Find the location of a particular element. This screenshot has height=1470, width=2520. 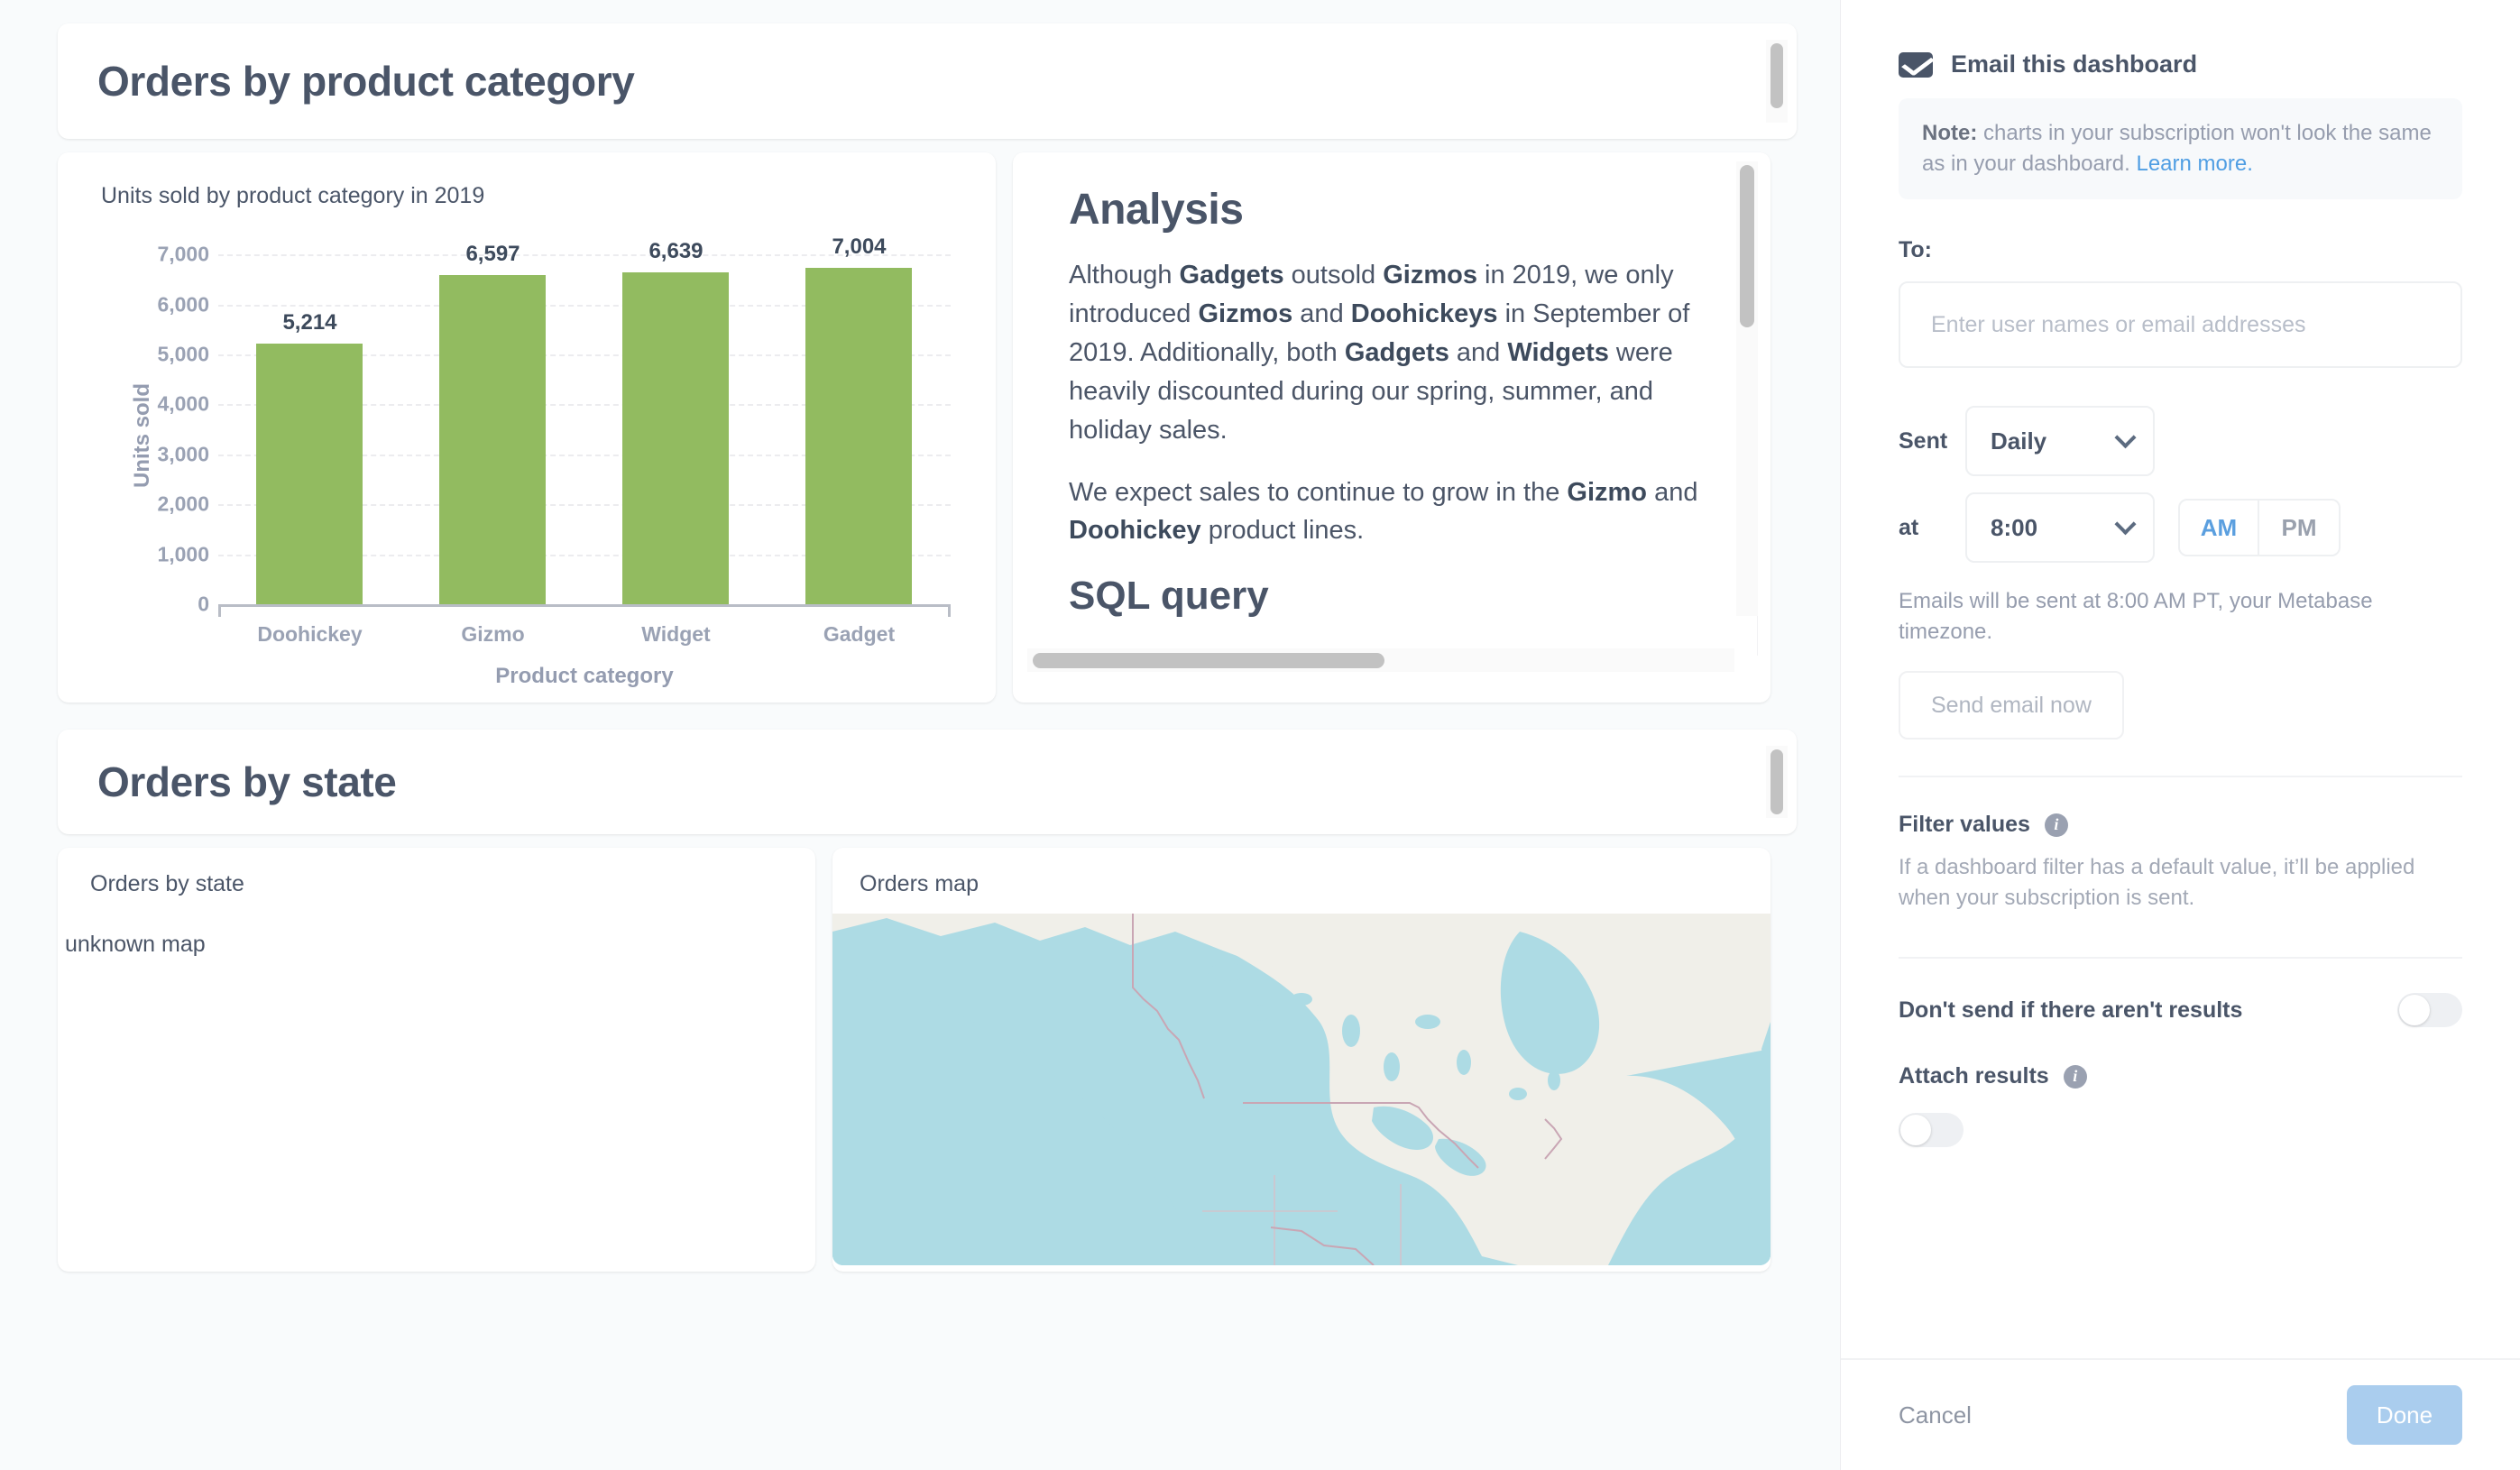

unknown-map-message: unknown map is located at coordinates (136, 944).